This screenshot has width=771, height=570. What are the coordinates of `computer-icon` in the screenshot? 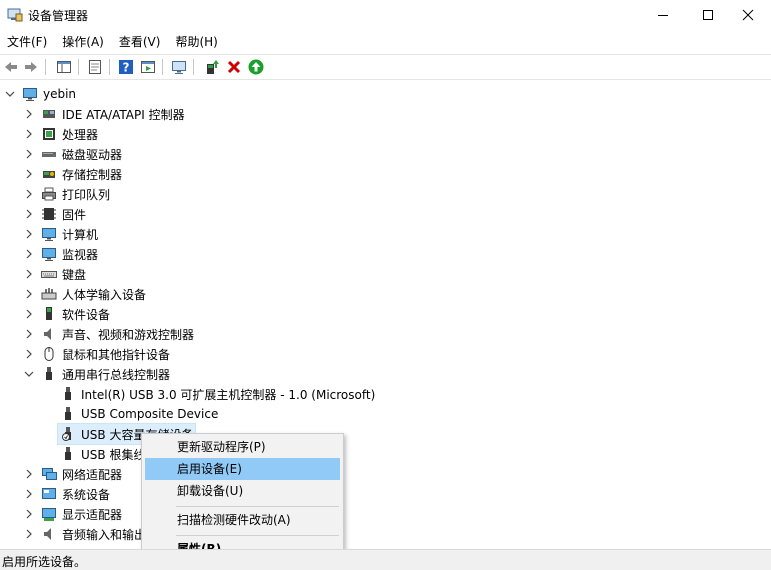 It's located at (49, 234).